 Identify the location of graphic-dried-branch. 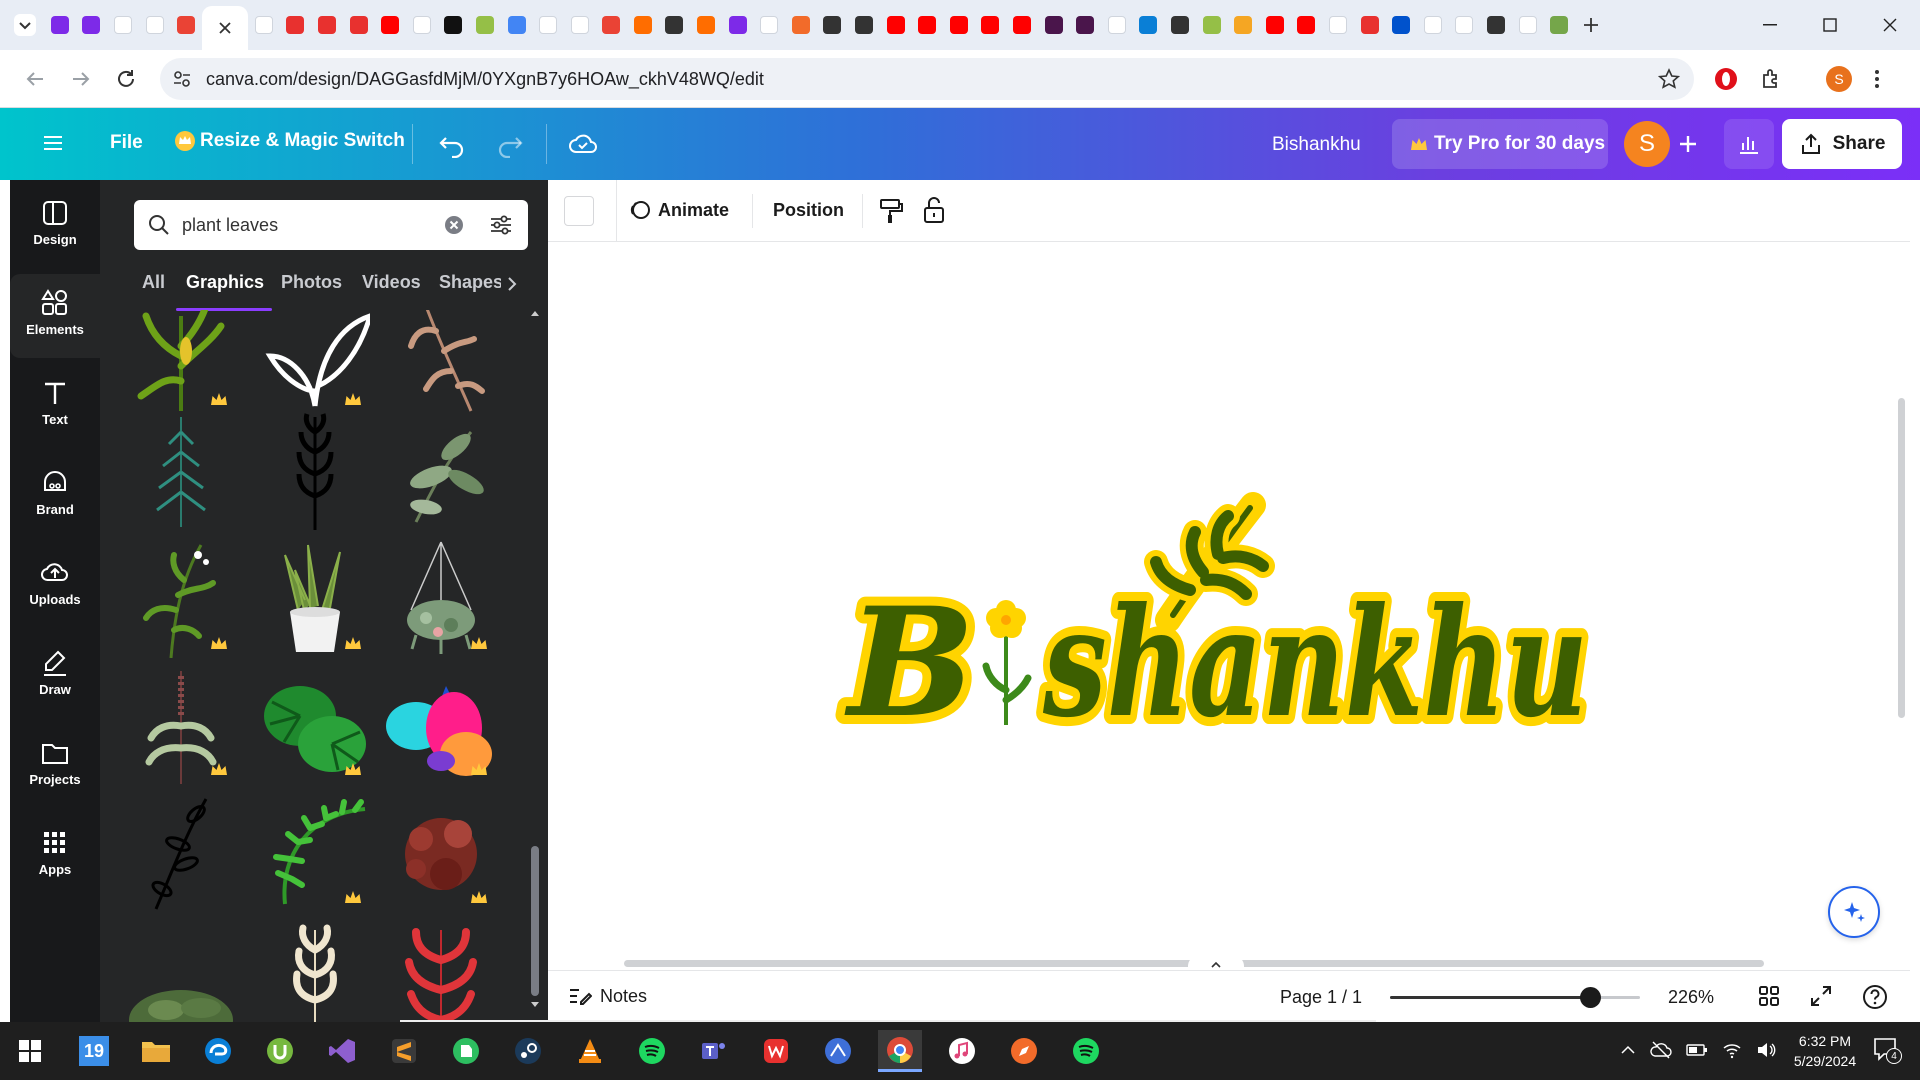
(441, 362).